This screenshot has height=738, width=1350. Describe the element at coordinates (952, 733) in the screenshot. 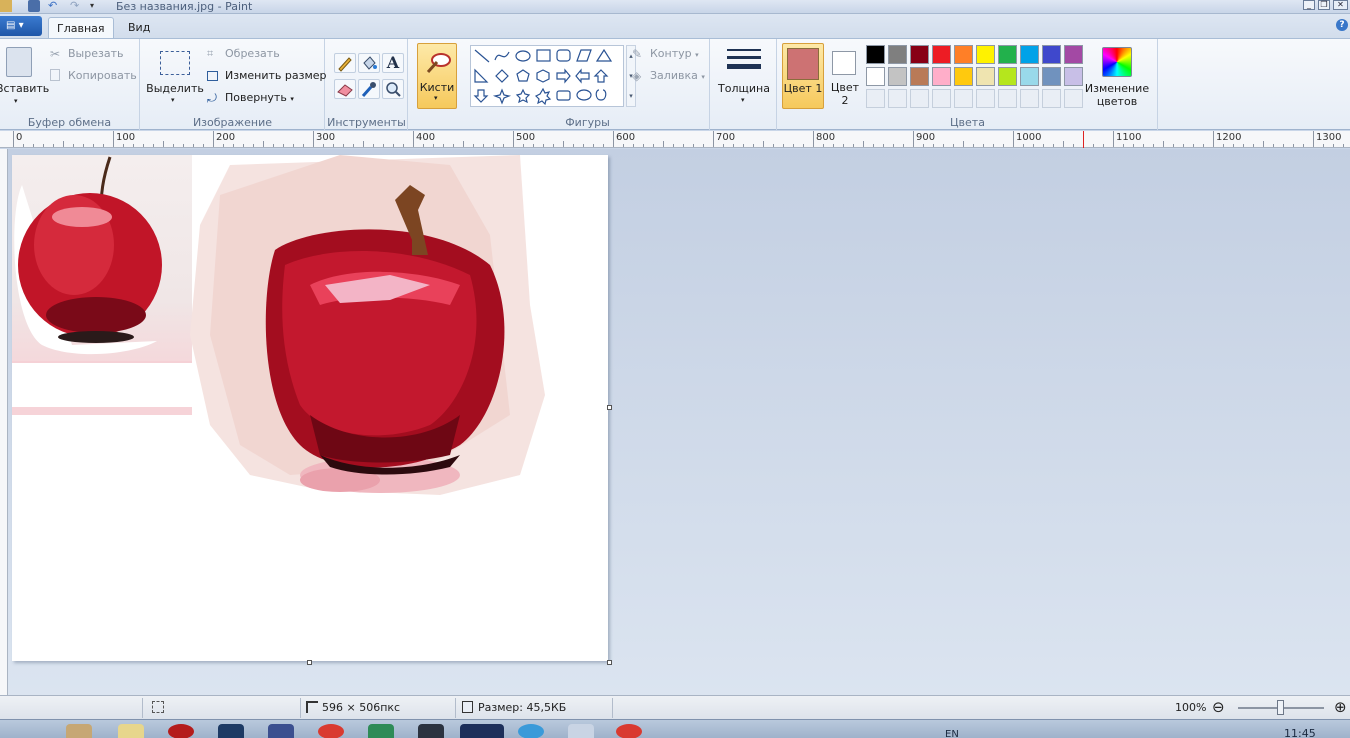

I see `language-indicator: EN` at that location.